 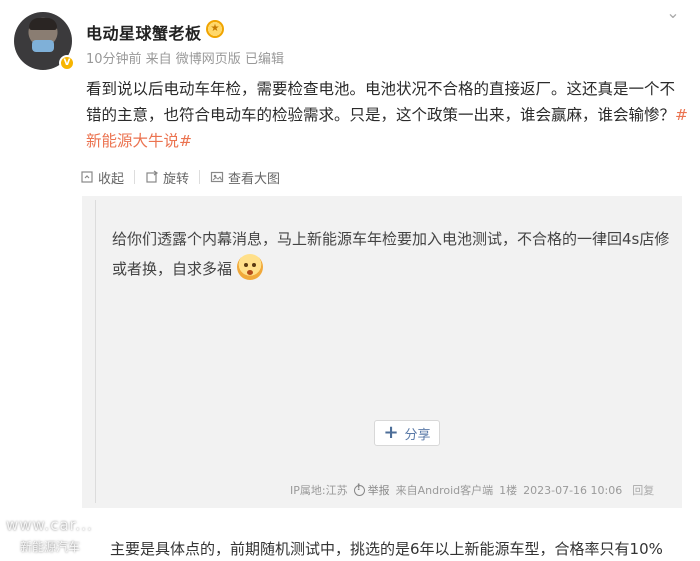 What do you see at coordinates (378, 490) in the screenshot?
I see `report-label: 举报` at bounding box center [378, 490].